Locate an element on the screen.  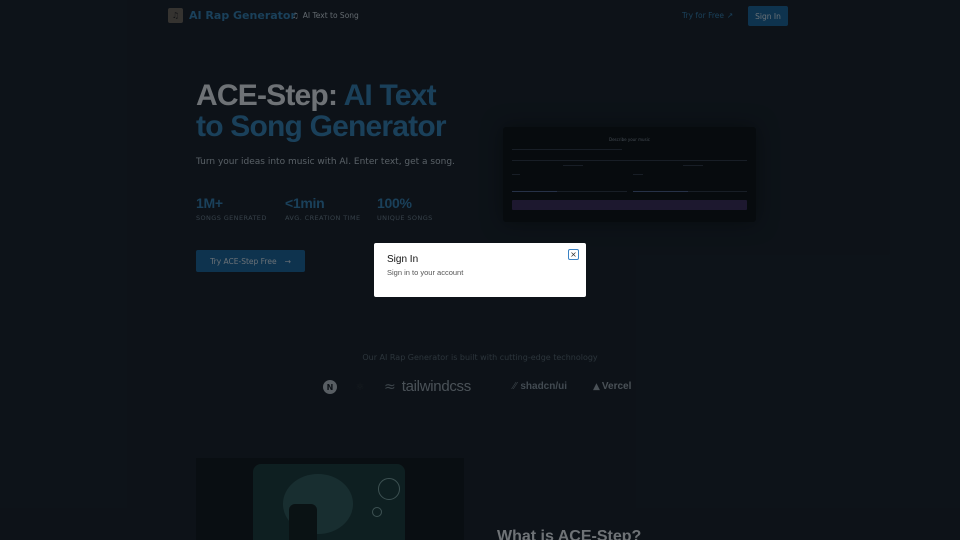
stat-label: AVG. CREATION TIME is located at coordinates (323, 218).